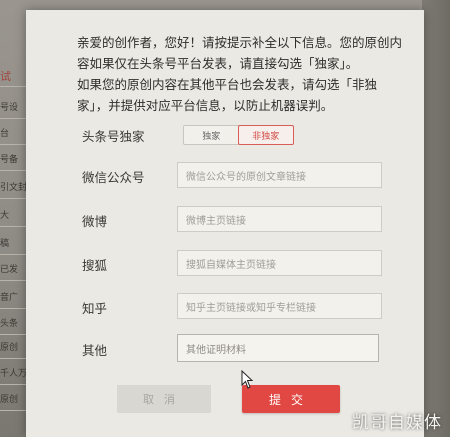 The width and height of the screenshot is (450, 437). Describe the element at coordinates (279, 175) in the screenshot. I see `wechat-link-input: 微信公众号的原创文章链接` at that location.